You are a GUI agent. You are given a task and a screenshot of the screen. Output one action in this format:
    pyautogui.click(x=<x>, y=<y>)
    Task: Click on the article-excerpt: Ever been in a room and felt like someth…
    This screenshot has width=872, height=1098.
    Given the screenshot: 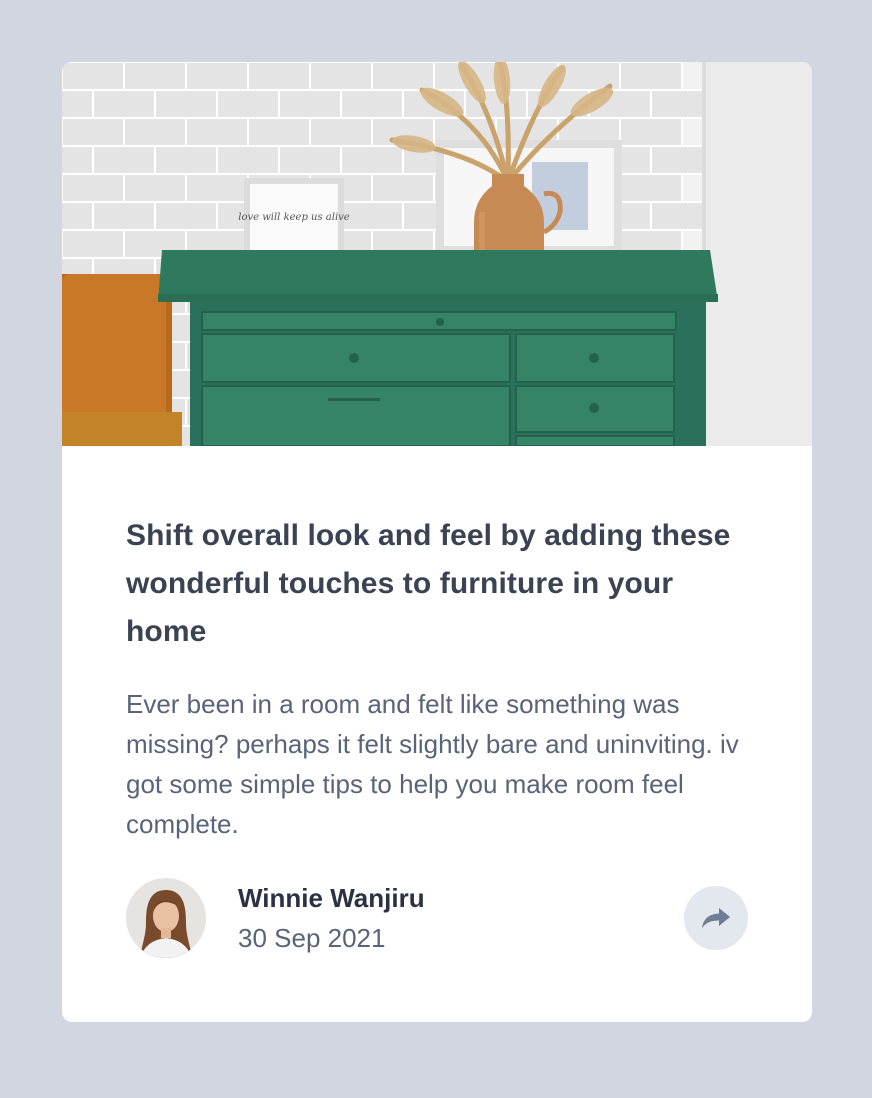 What is the action you would take?
    pyautogui.click(x=432, y=764)
    